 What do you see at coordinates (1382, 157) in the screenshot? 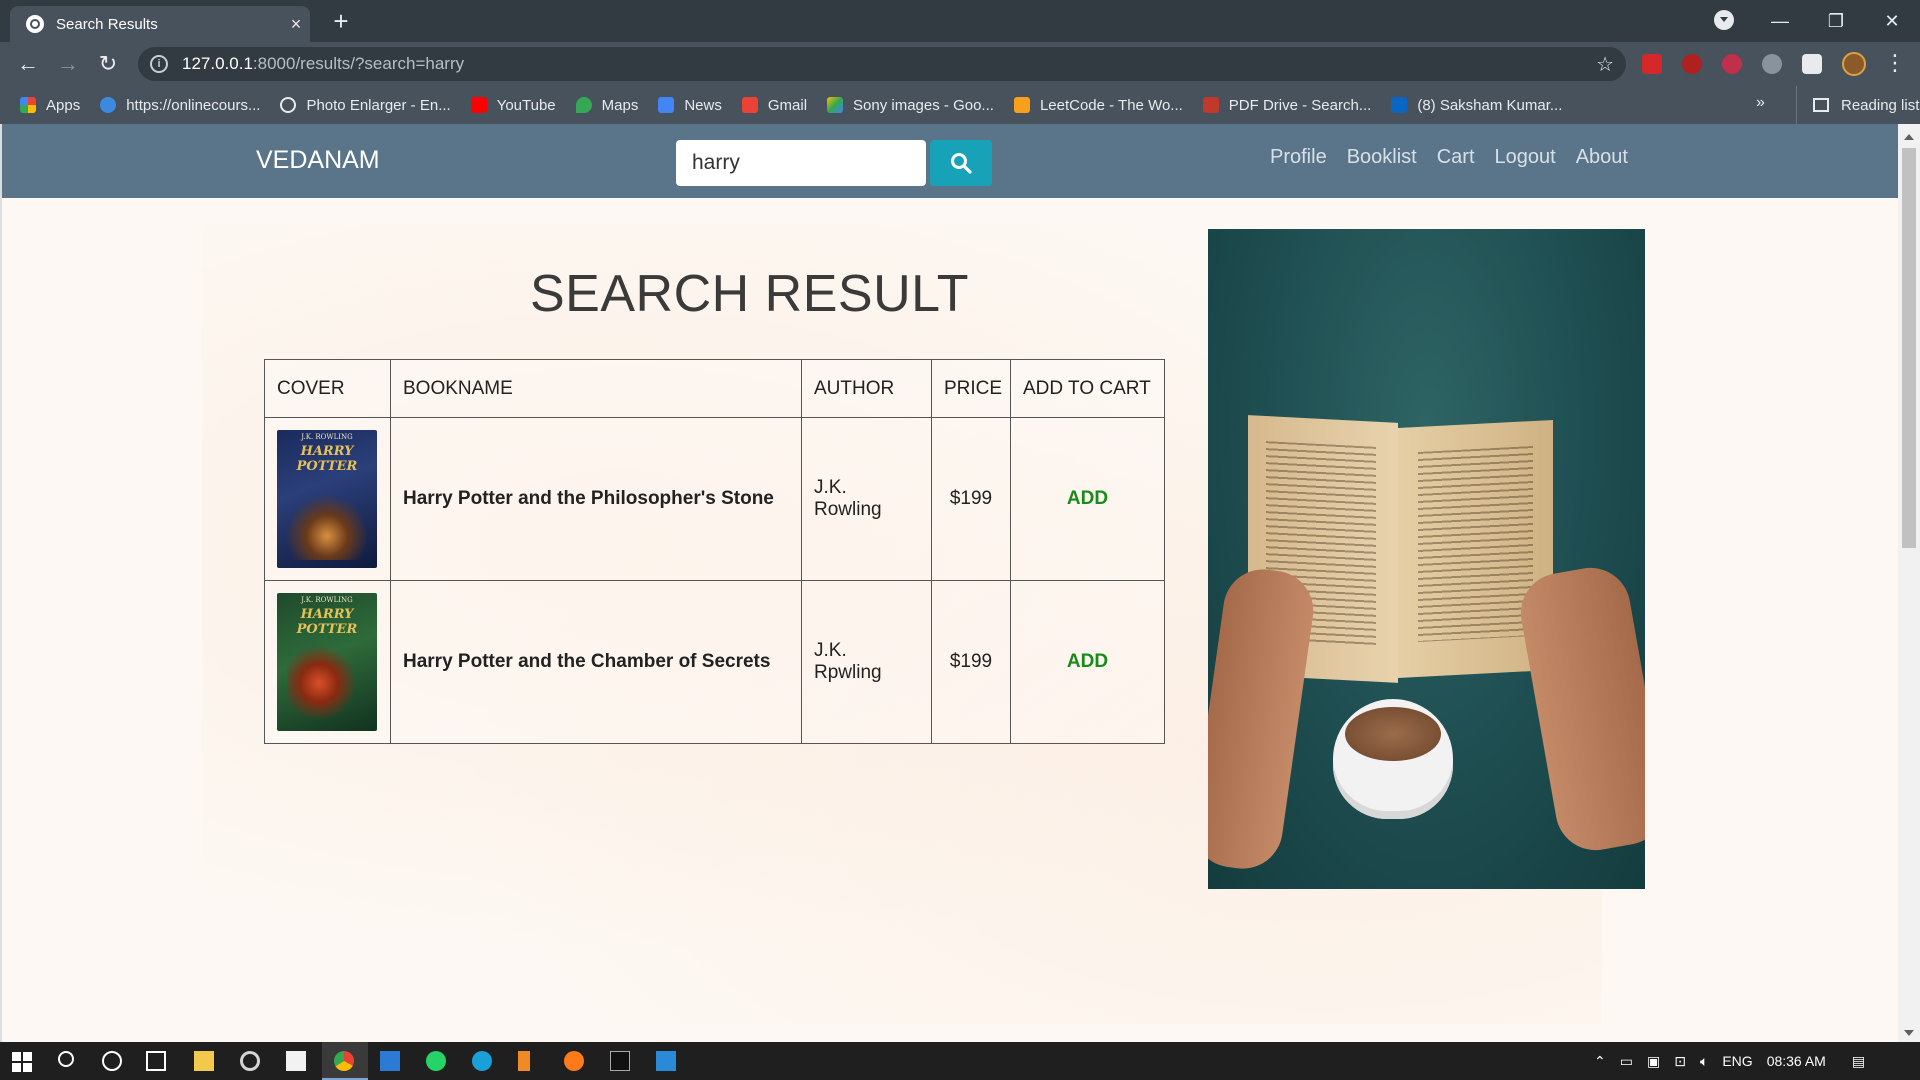
I see `nav-booklist: Booklist` at bounding box center [1382, 157].